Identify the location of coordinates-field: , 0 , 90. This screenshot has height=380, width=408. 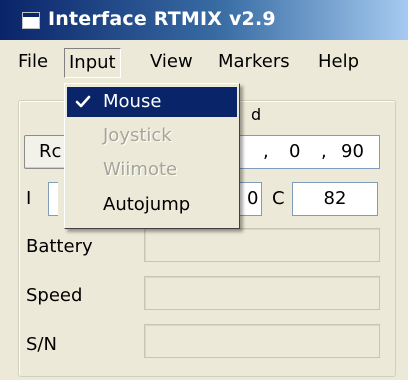
(308, 152).